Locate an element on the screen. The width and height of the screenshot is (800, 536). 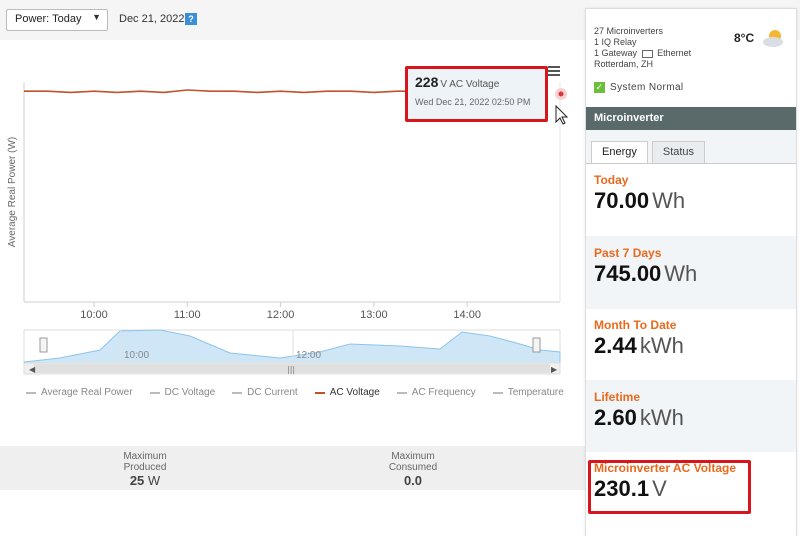
x-axis-ticks: 10:00 11:00 12:00 13:00 14:00 is located at coordinates (280, 311).